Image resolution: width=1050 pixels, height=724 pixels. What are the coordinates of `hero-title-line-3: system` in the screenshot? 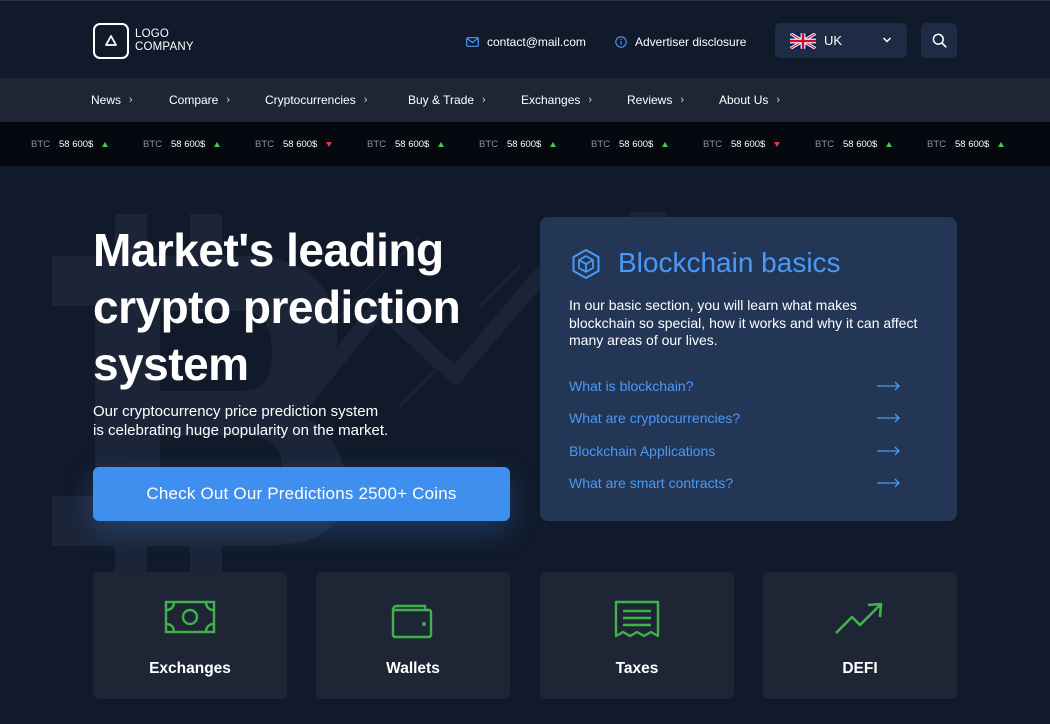 It's located at (171, 364).